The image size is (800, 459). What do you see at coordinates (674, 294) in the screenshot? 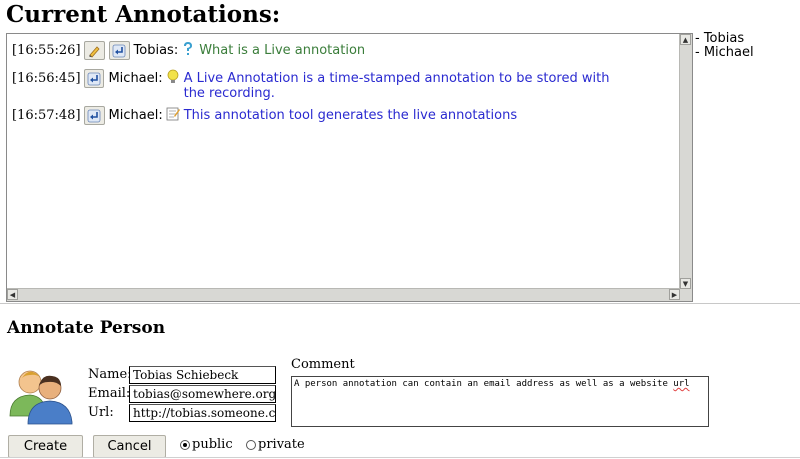
I see `scroll-right-icon: ▶` at bounding box center [674, 294].